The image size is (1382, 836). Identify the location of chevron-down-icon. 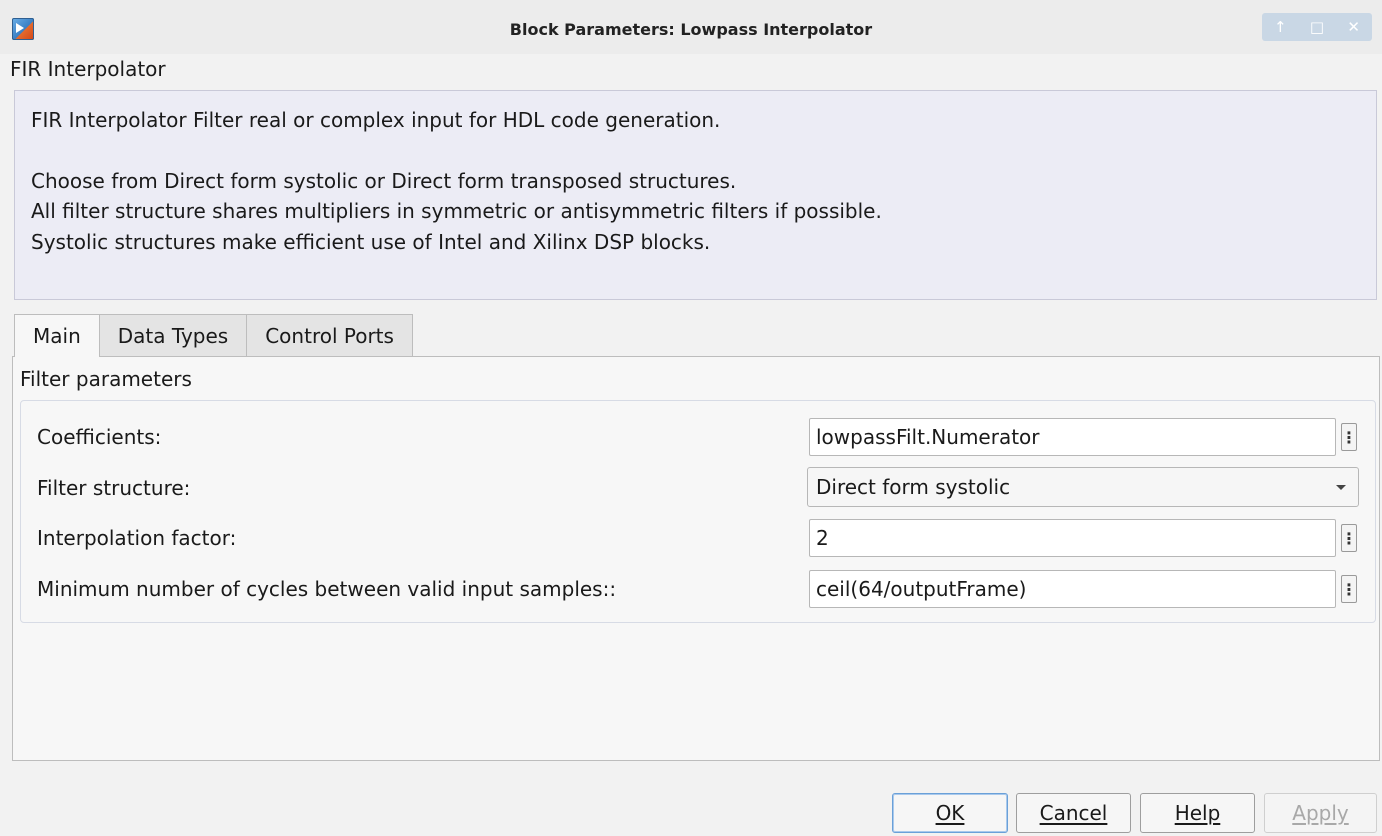
(1341, 487).